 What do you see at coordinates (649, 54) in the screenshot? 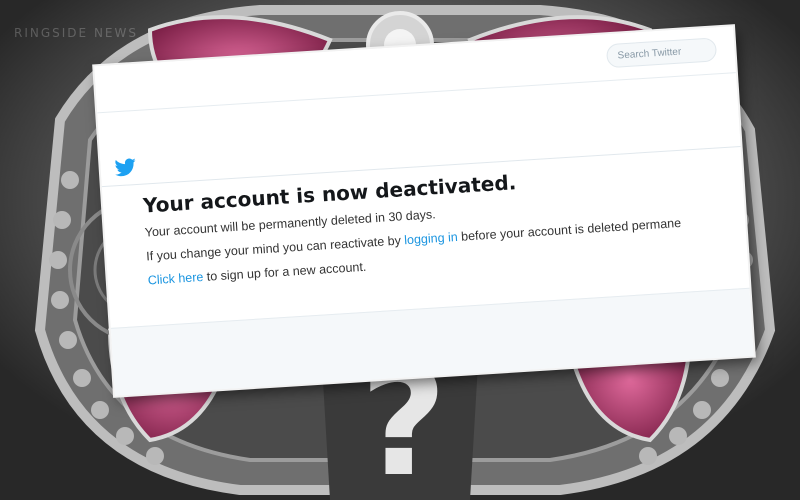
I see `search-placeholder: Search Twitter` at bounding box center [649, 54].